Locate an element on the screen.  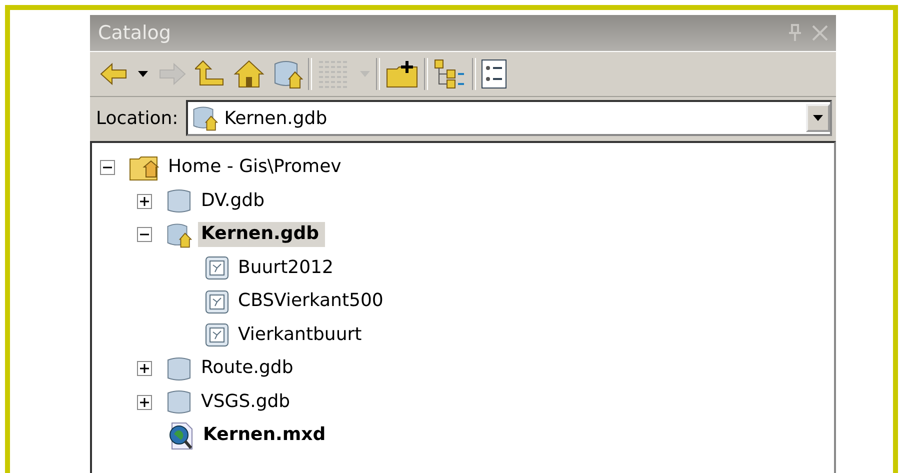
tree-item: Kernen.mxd is located at coordinates (266, 435).